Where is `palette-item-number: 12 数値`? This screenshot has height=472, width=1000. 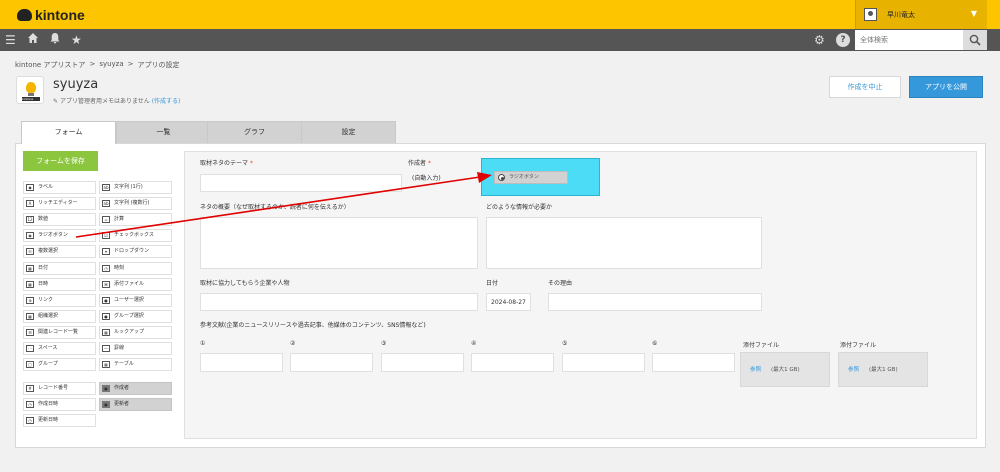 palette-item-number: 12 数値 is located at coordinates (59, 220).